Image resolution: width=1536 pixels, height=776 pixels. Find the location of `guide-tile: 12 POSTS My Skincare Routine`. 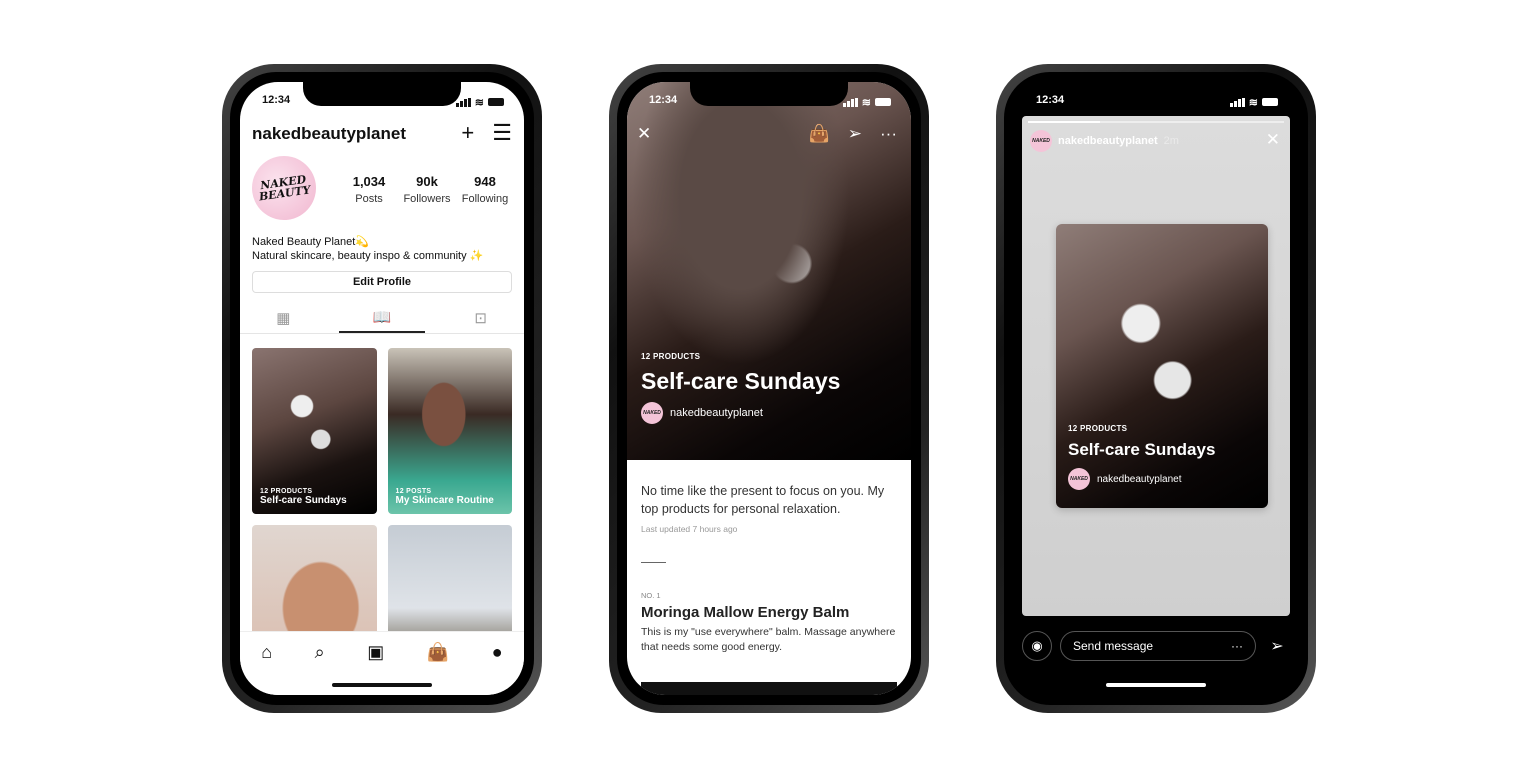

guide-tile: 12 POSTS My Skincare Routine is located at coordinates (449, 431).